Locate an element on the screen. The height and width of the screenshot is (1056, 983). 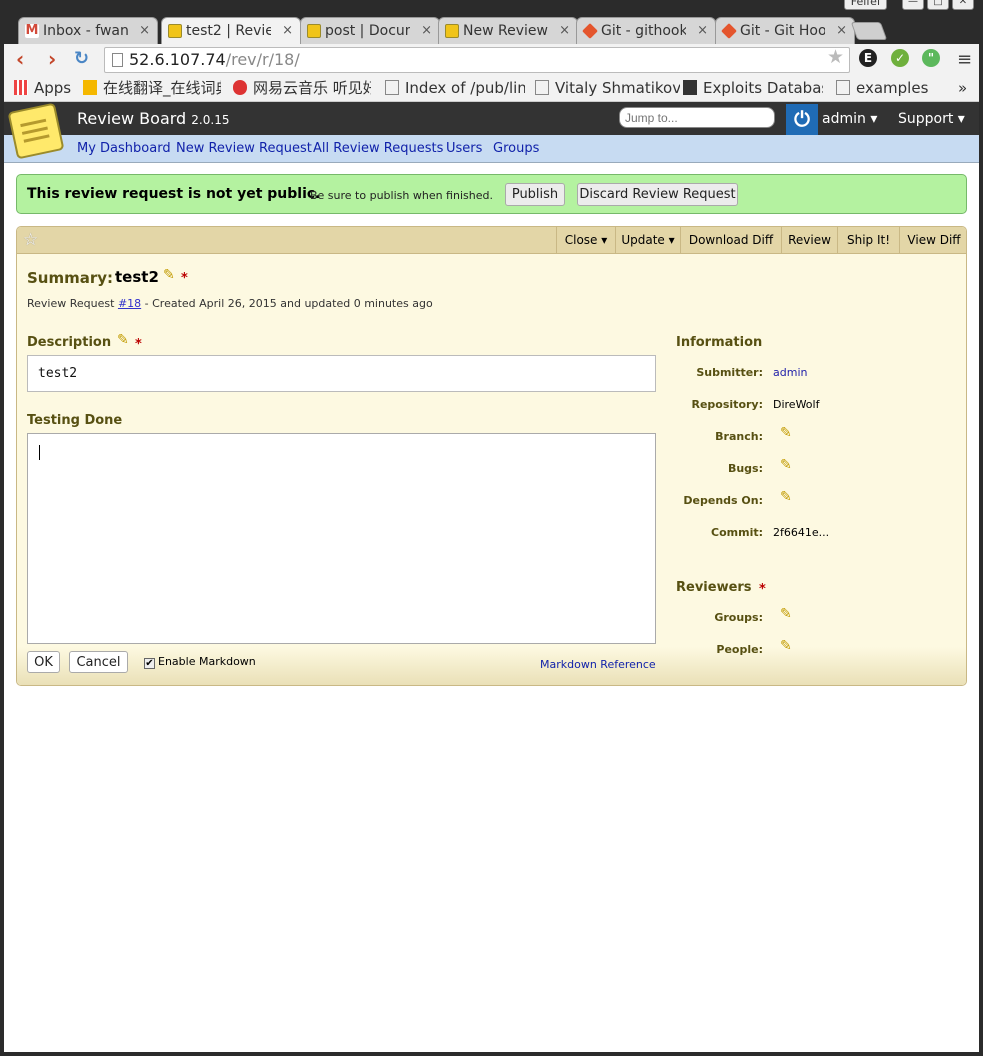
tab-new-review: New Review × is located at coordinates (508, 30).